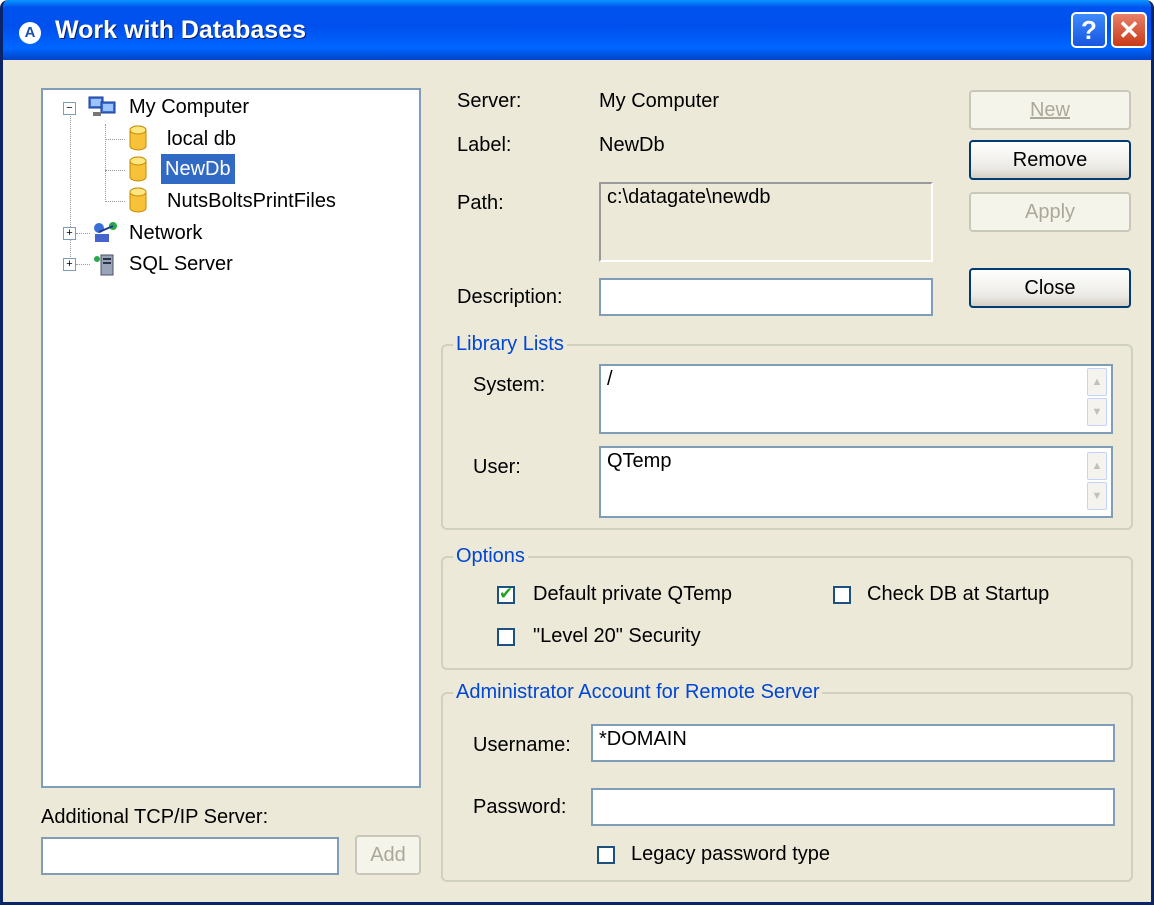 Image resolution: width=1154 pixels, height=905 pixels. I want to click on close-button: Close, so click(1050, 288).